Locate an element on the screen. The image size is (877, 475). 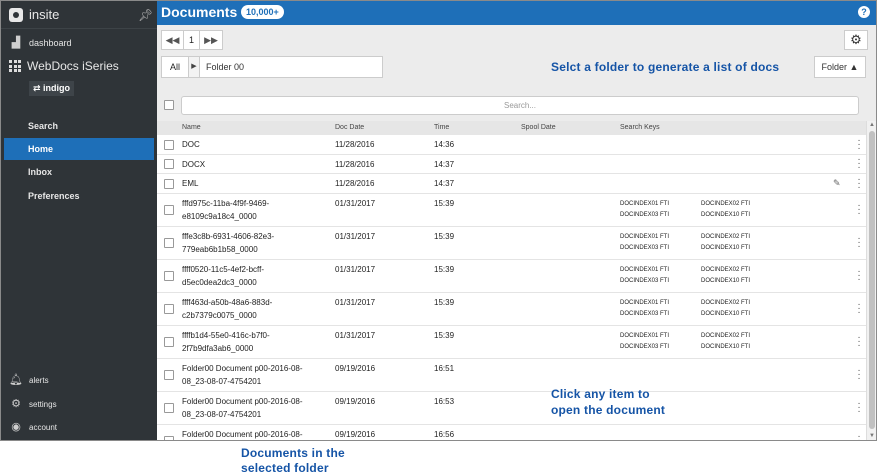
column-header-spool-date: Spool Date is located at coordinates (538, 127).